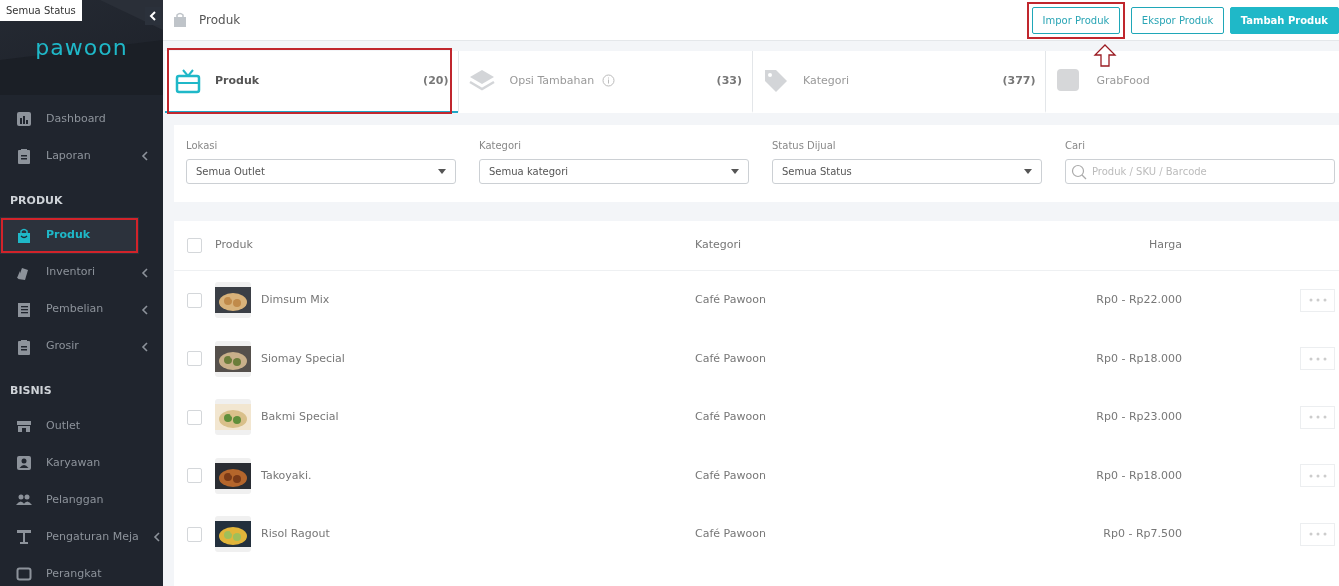  I want to click on sidebar-item: Dashboard, so click(81, 119).